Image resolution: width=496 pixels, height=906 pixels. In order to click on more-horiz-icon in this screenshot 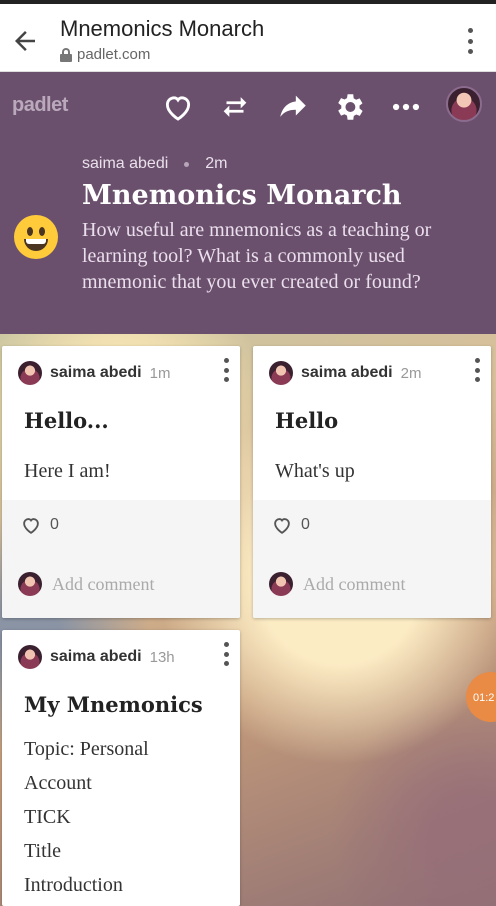, I will do `click(406, 107)`.